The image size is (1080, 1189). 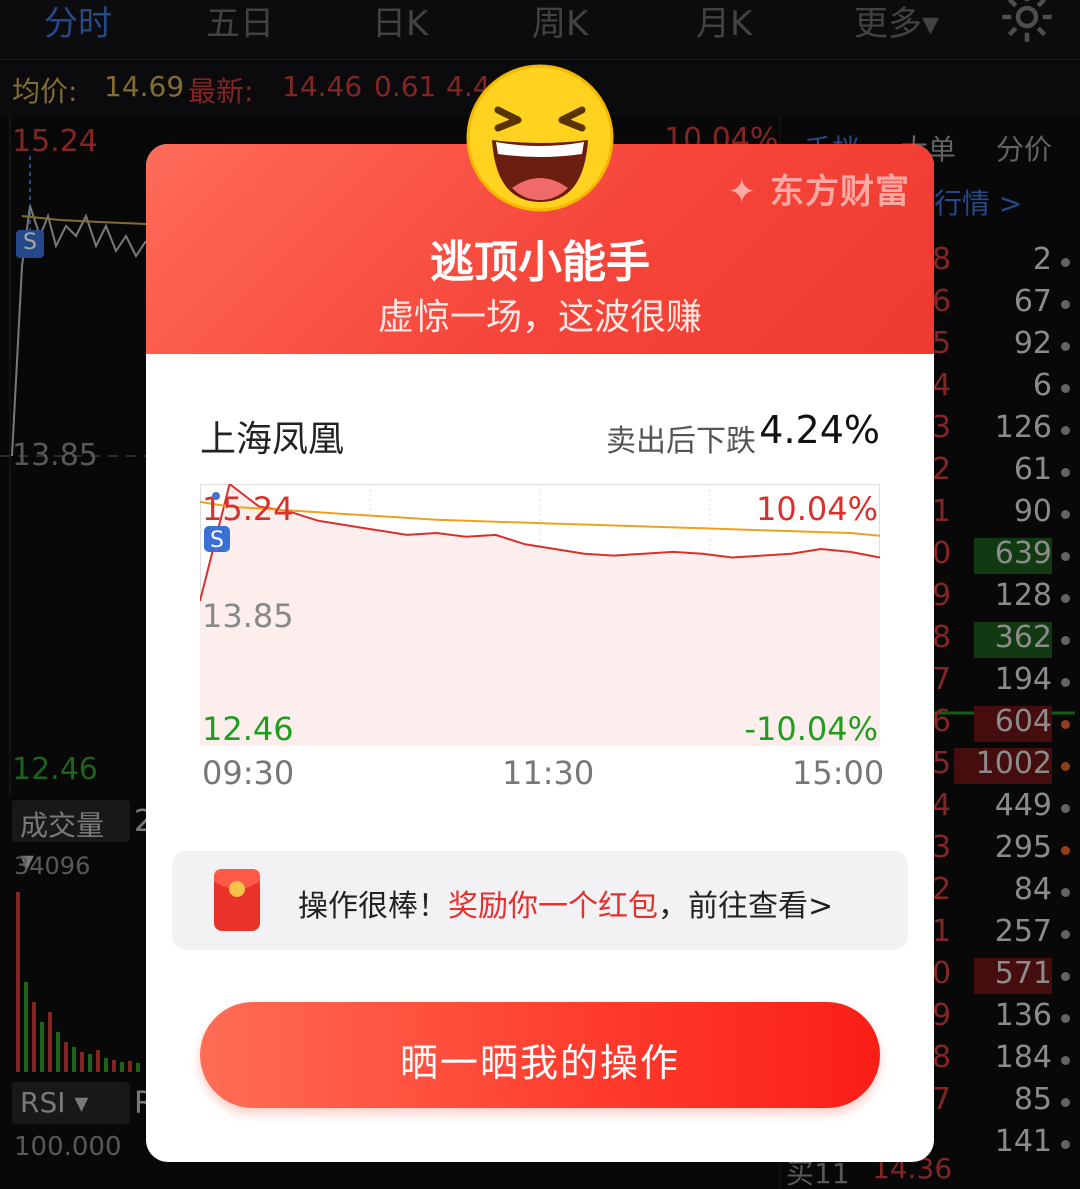 I want to click on sell-point-dot, so click(x=216, y=496).